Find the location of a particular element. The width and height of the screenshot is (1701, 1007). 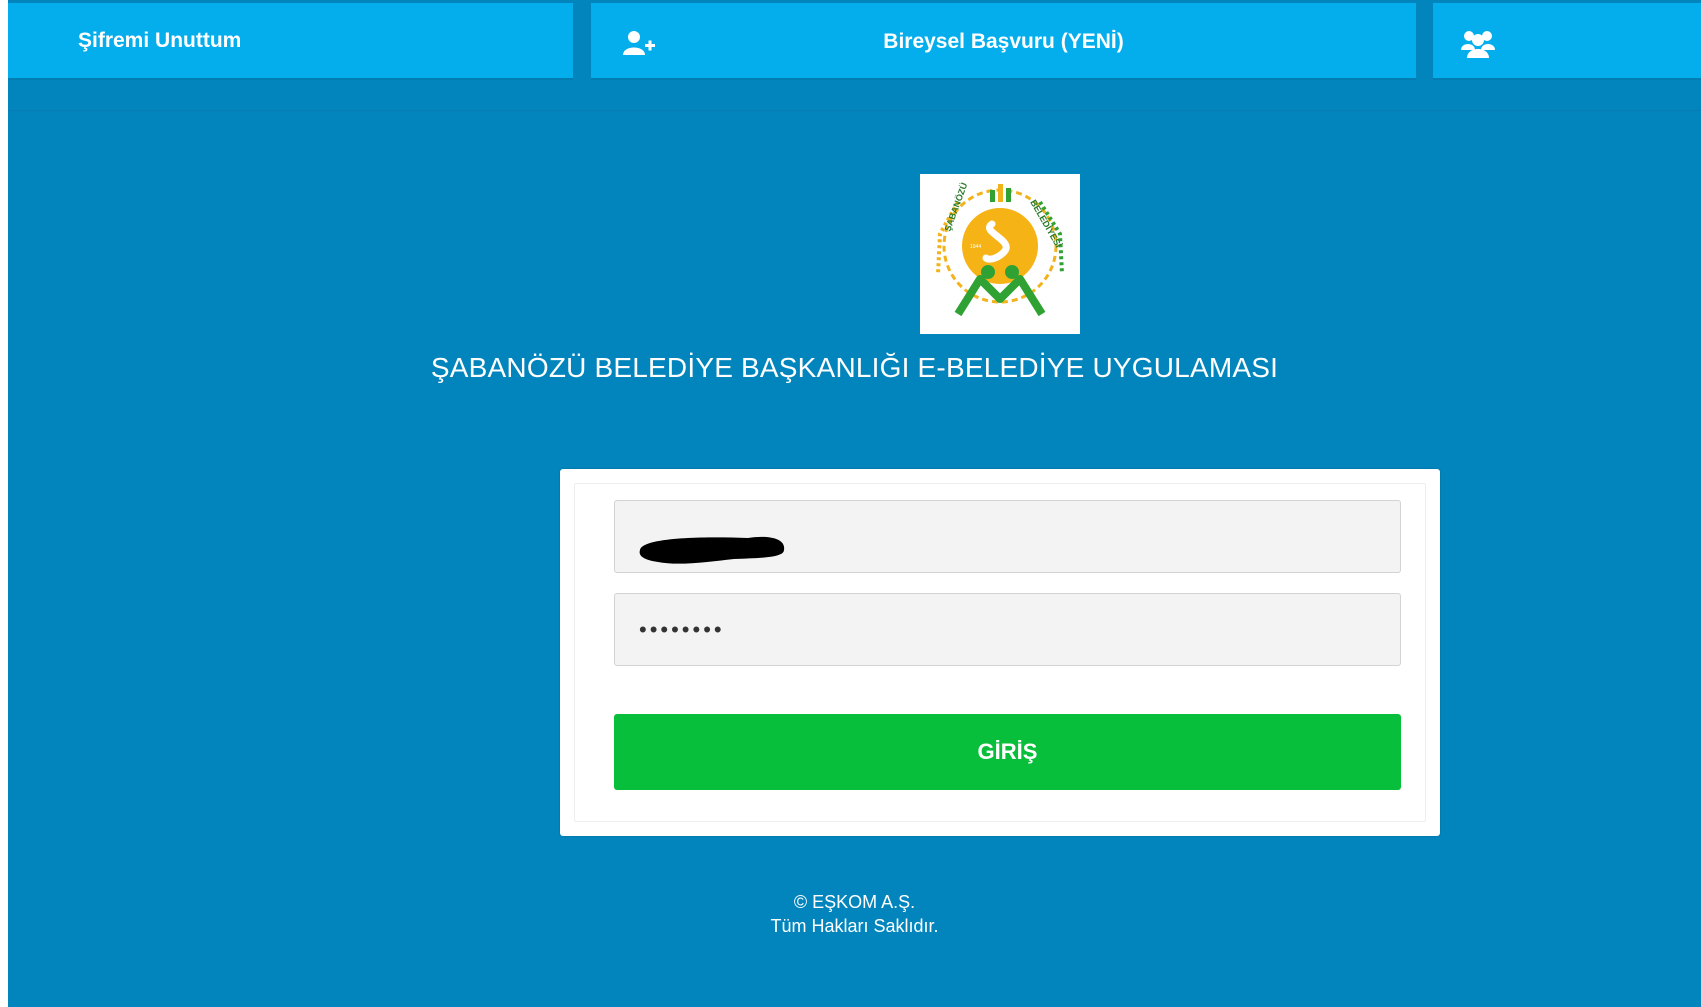

individual-application-label: Bireysel Başvuru (YENİ) is located at coordinates (1003, 41).